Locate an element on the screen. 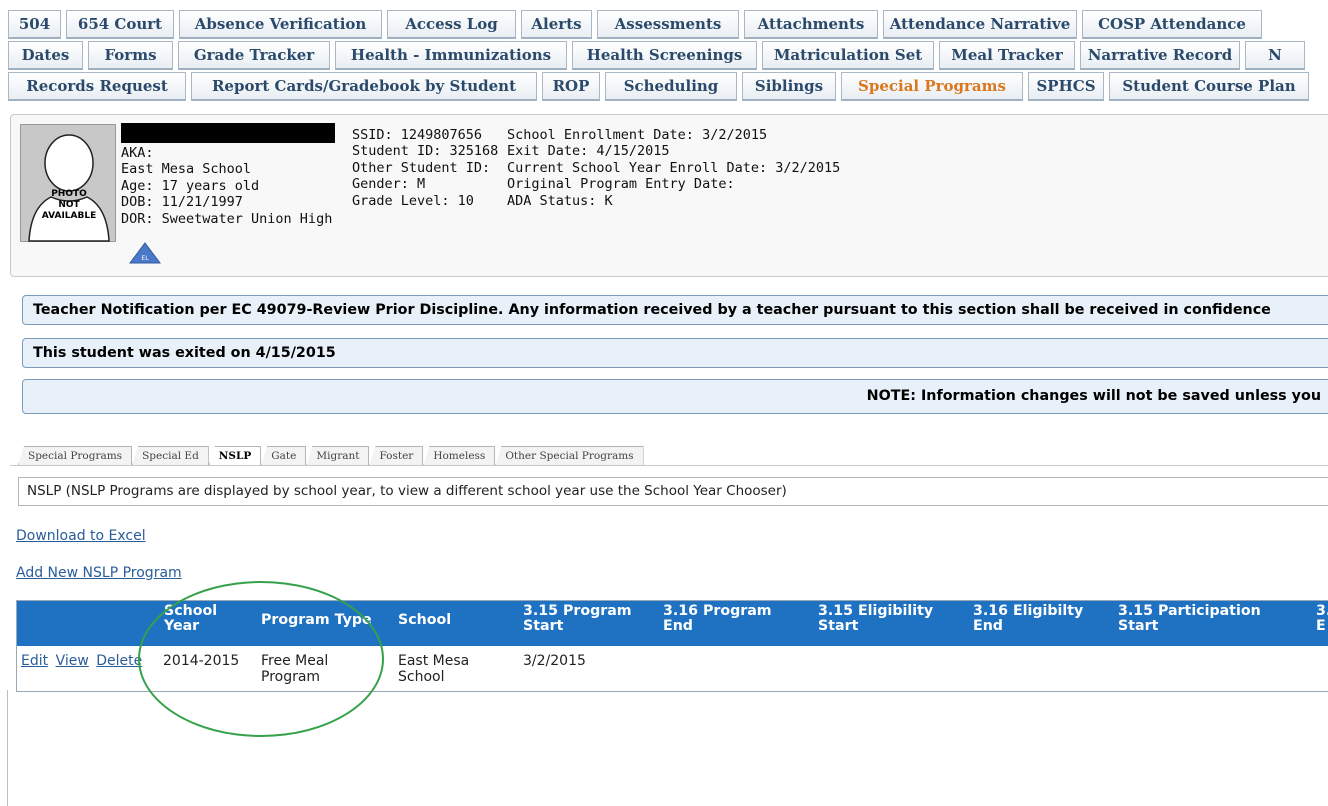  tab-access-log: Access Log is located at coordinates (451, 24).